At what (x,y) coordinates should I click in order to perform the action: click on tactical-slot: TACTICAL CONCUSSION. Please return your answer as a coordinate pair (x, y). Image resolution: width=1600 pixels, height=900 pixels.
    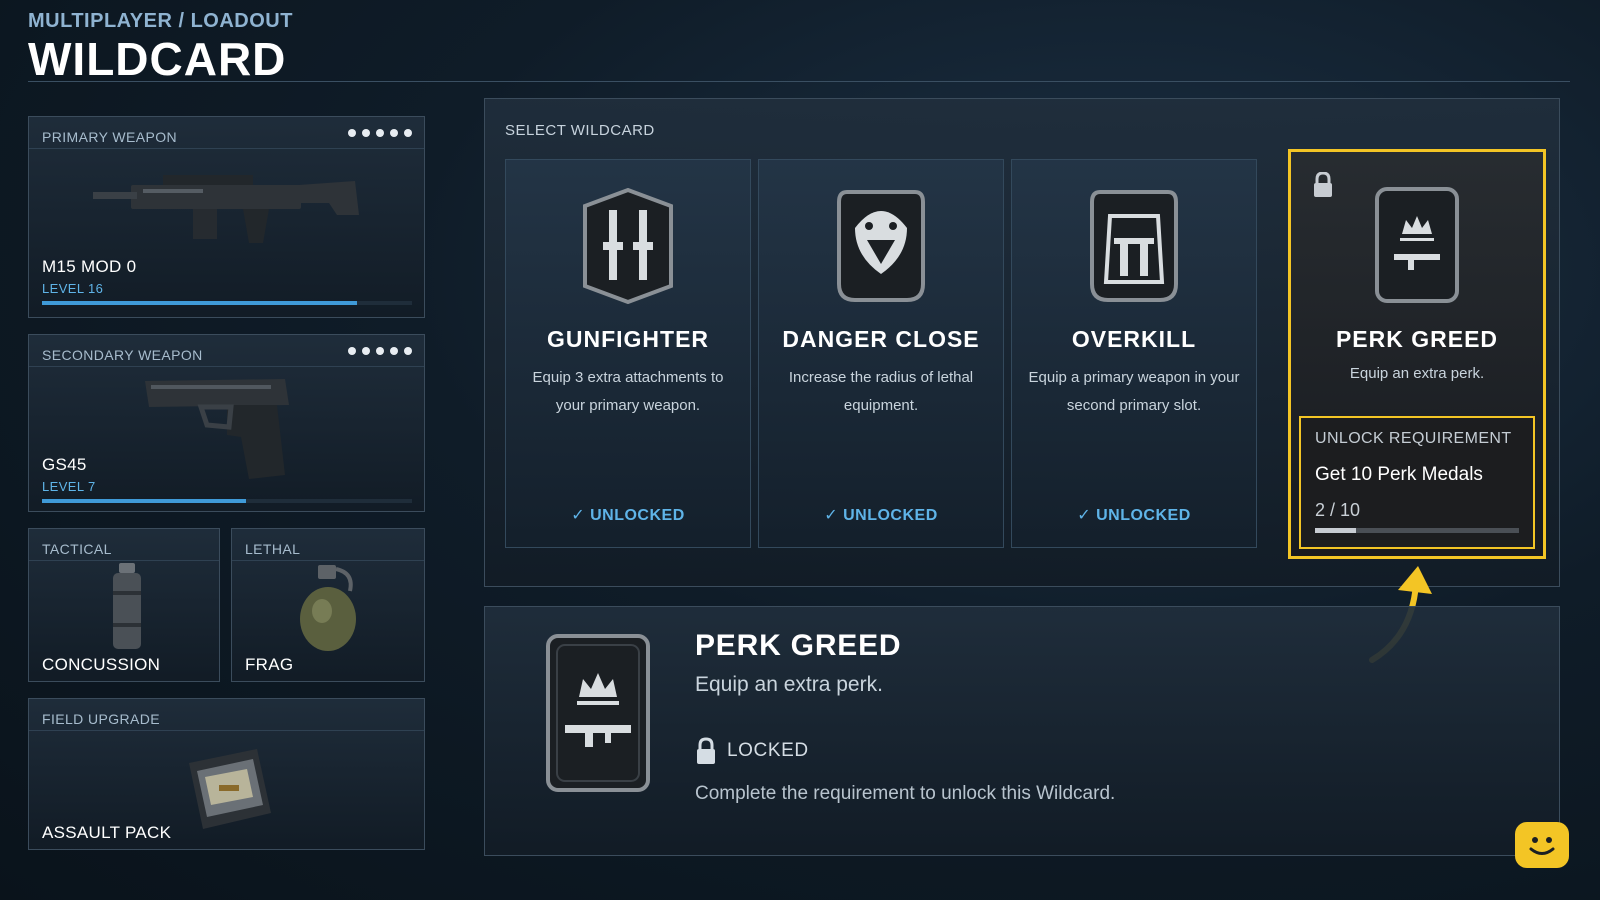
    Looking at the image, I should click on (124, 605).